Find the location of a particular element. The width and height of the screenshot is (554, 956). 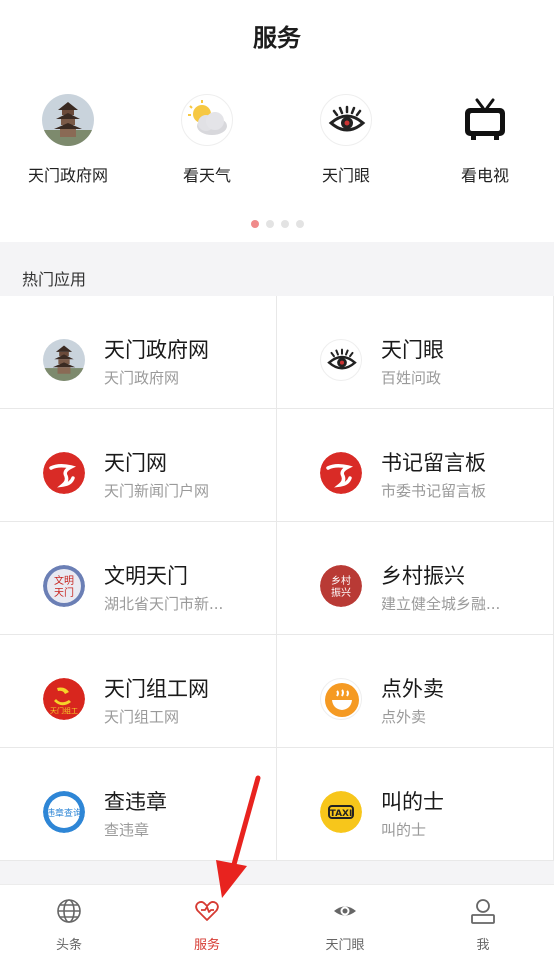

carousel-item-gov: 天门政府网 is located at coordinates (68, 140).